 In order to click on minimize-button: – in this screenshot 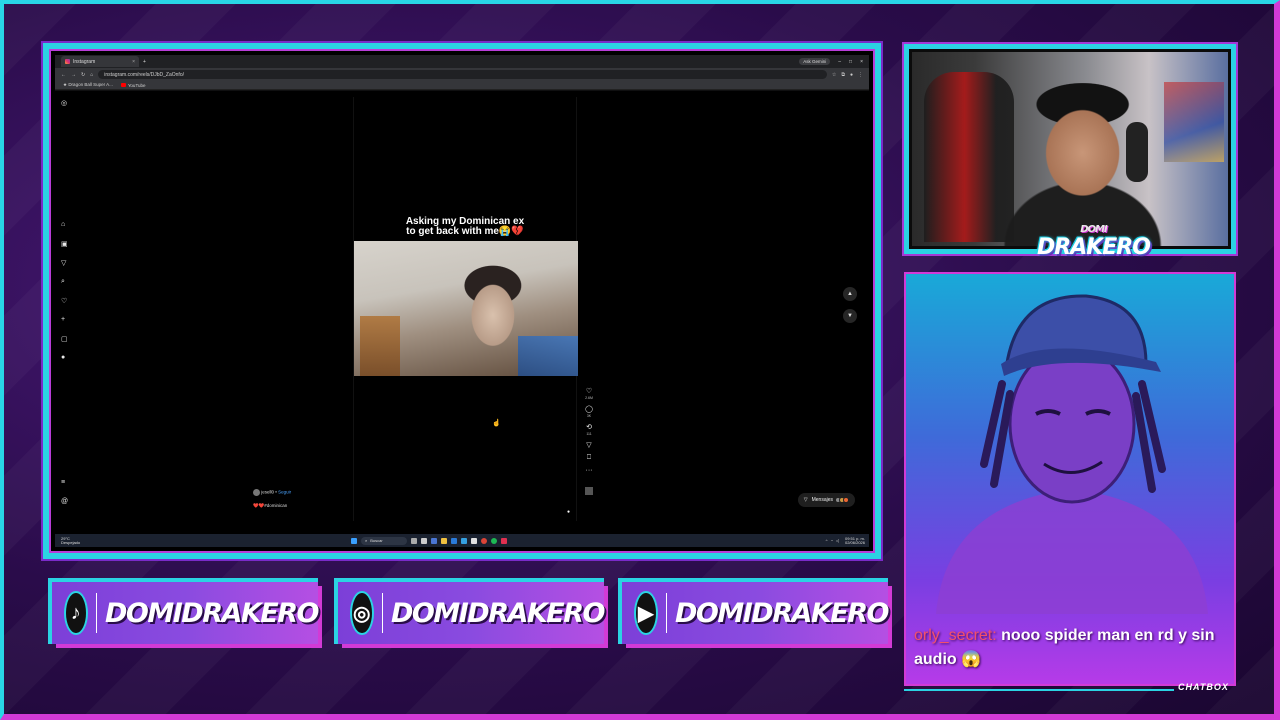, I will do `click(839, 62)`.